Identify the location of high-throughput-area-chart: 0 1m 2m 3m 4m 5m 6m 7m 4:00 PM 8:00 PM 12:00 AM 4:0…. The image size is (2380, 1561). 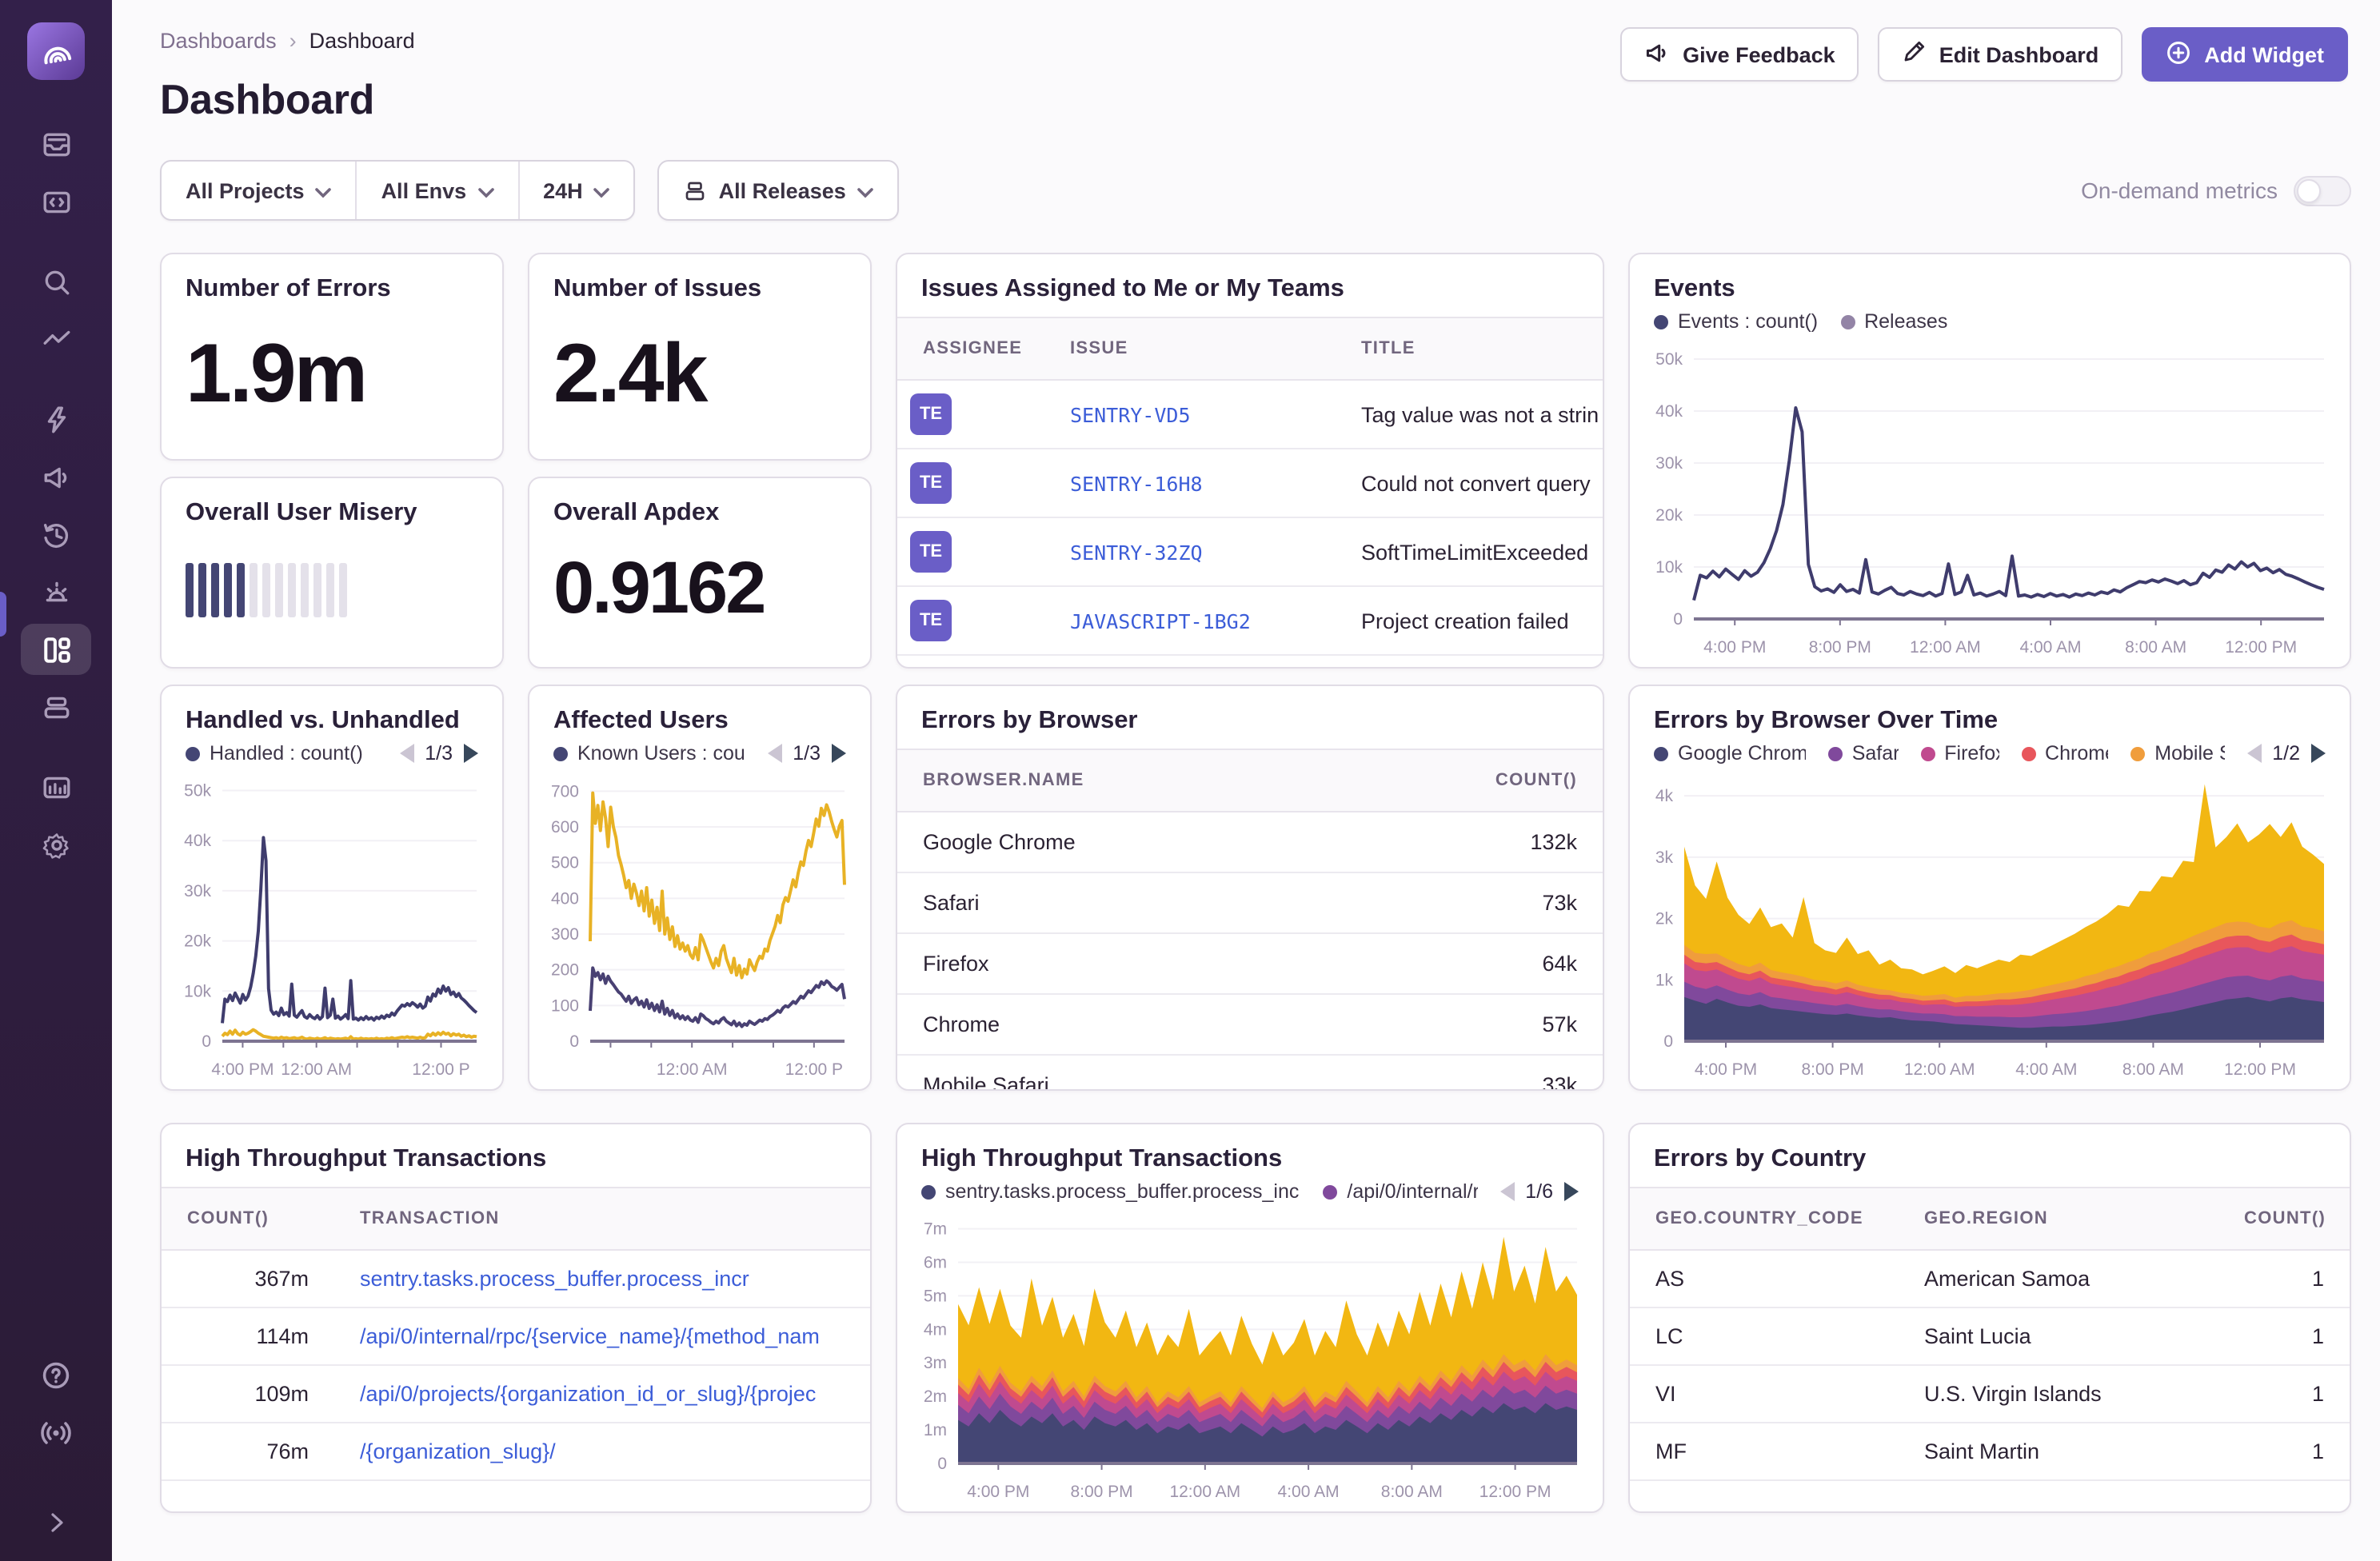
(1247, 1357).